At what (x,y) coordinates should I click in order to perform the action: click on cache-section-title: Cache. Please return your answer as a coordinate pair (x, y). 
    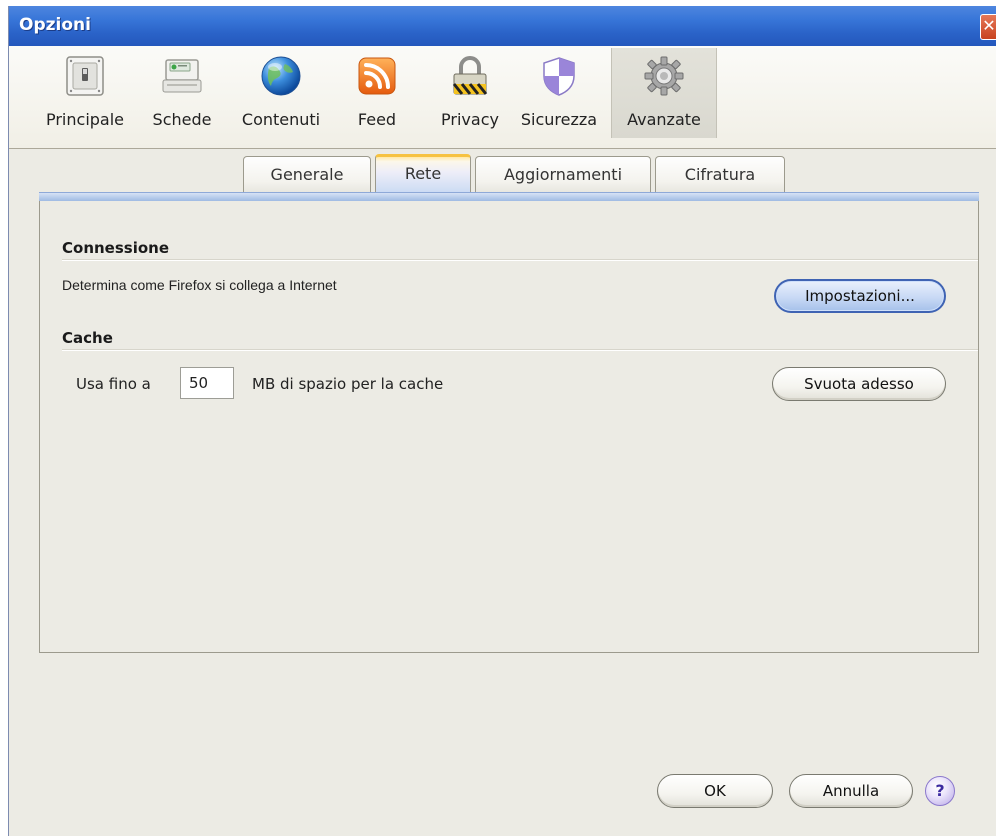
    Looking at the image, I should click on (87, 338).